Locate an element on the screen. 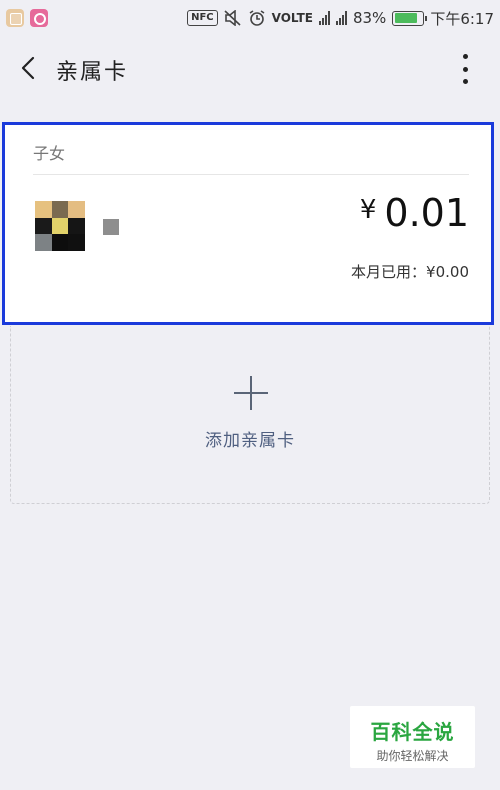 The height and width of the screenshot is (790, 500). nfc-indicator: NFC is located at coordinates (202, 18).